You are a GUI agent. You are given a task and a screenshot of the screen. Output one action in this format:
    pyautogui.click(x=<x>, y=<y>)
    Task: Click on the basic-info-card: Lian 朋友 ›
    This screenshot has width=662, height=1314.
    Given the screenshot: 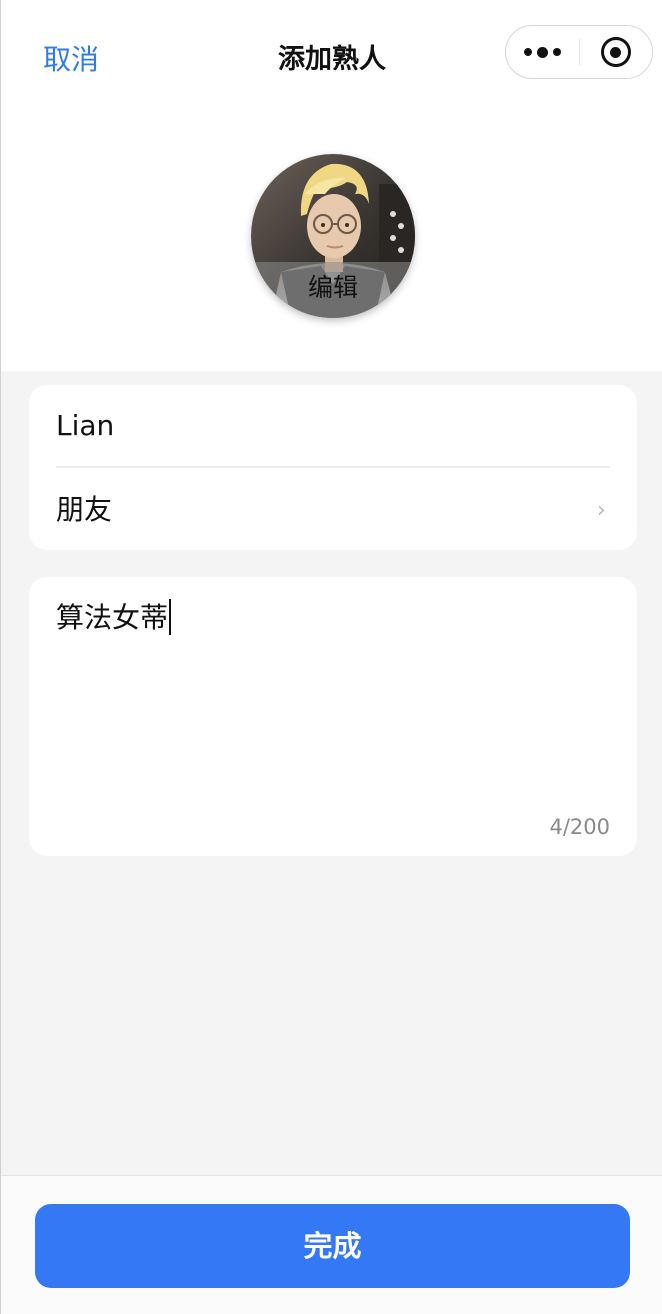 What is the action you would take?
    pyautogui.click(x=333, y=467)
    